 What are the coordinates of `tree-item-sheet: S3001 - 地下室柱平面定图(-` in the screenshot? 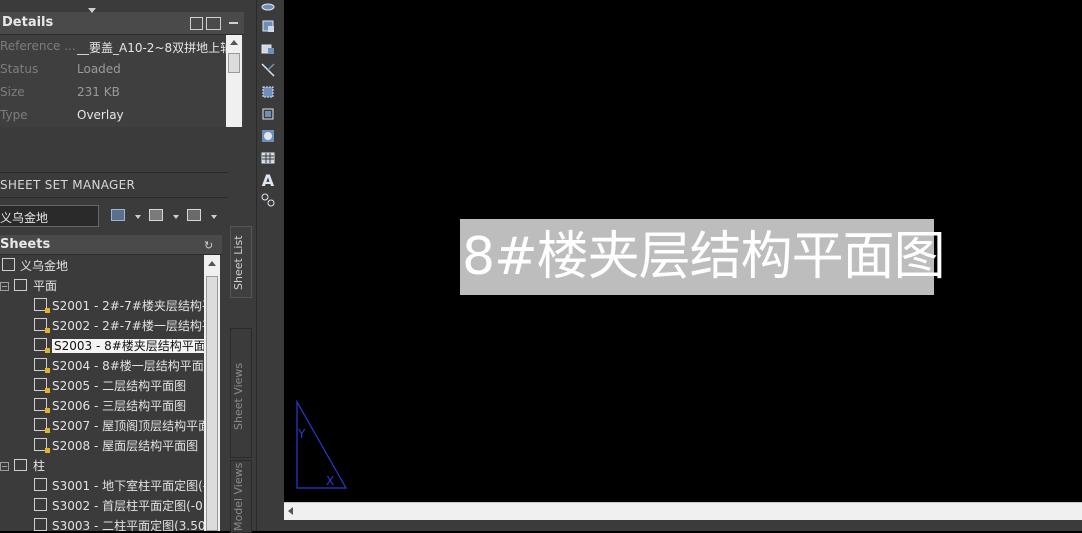 It's located at (119, 487).